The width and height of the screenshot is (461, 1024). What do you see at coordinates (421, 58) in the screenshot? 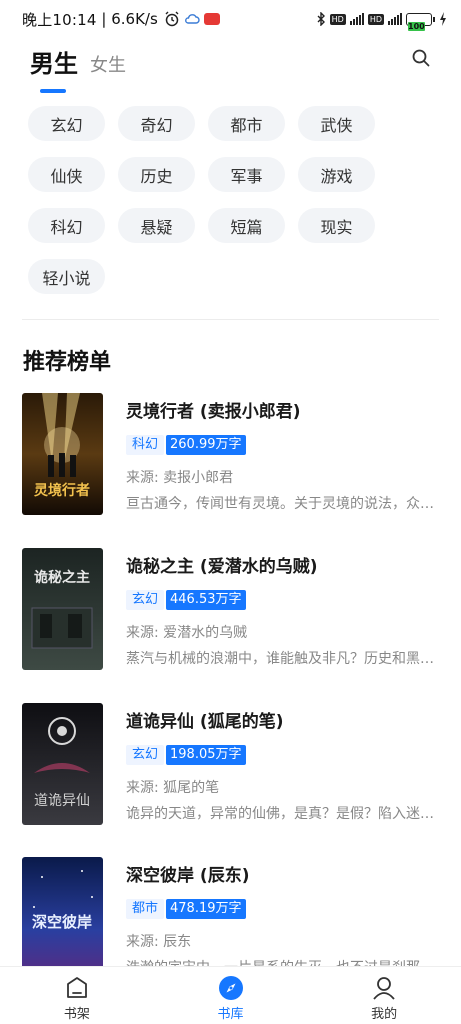
I see `search-icon` at bounding box center [421, 58].